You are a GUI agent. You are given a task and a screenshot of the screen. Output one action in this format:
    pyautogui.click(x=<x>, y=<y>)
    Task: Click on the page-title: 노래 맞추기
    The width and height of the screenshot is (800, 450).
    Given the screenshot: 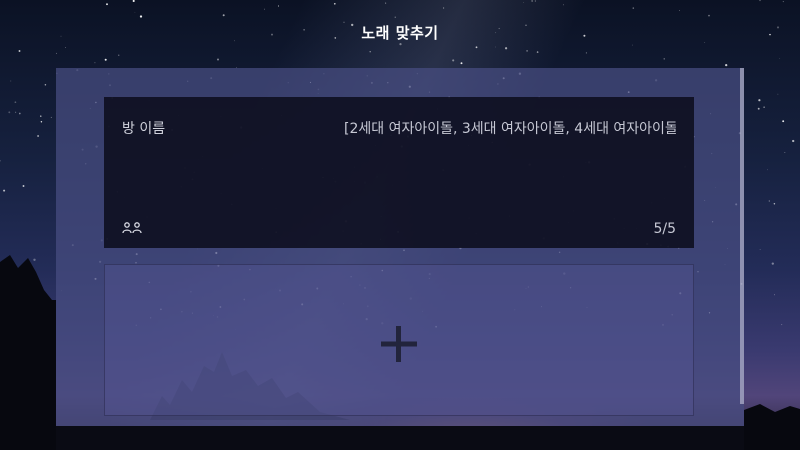 What is the action you would take?
    pyautogui.click(x=400, y=33)
    